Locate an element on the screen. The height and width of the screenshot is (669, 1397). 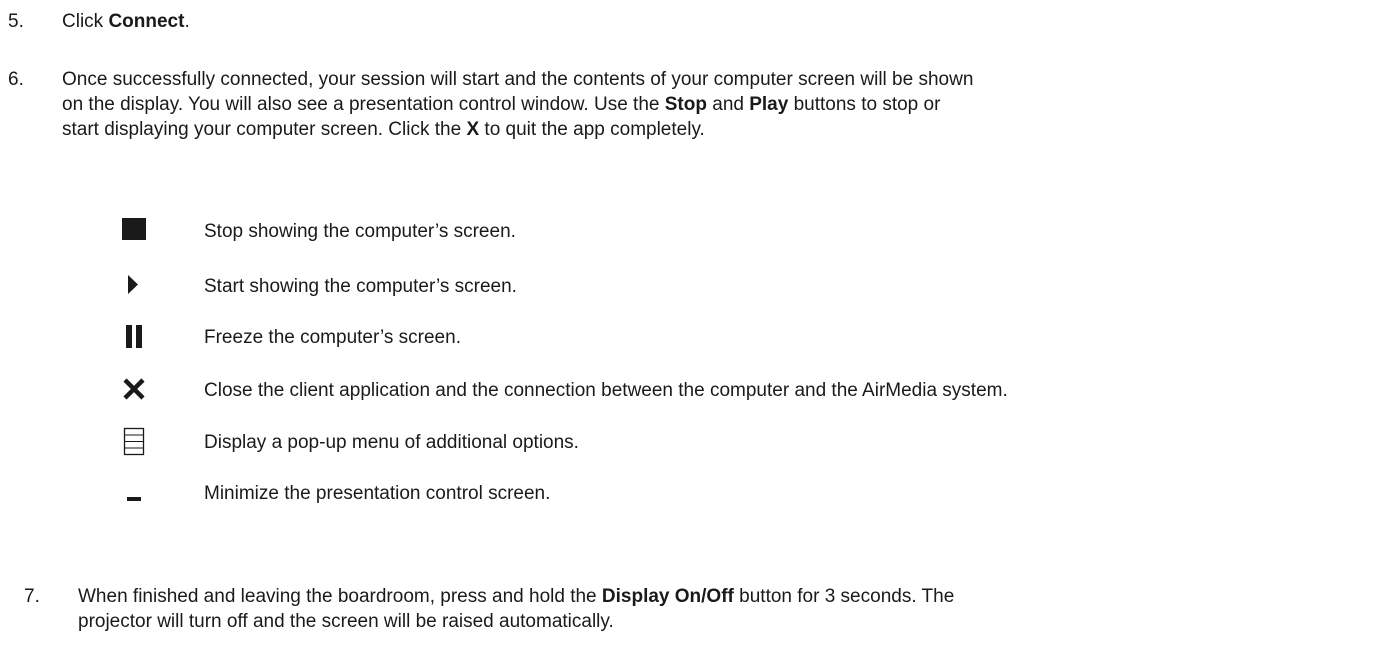
line-text: button for 3 seconds. The is located at coordinates (844, 596).